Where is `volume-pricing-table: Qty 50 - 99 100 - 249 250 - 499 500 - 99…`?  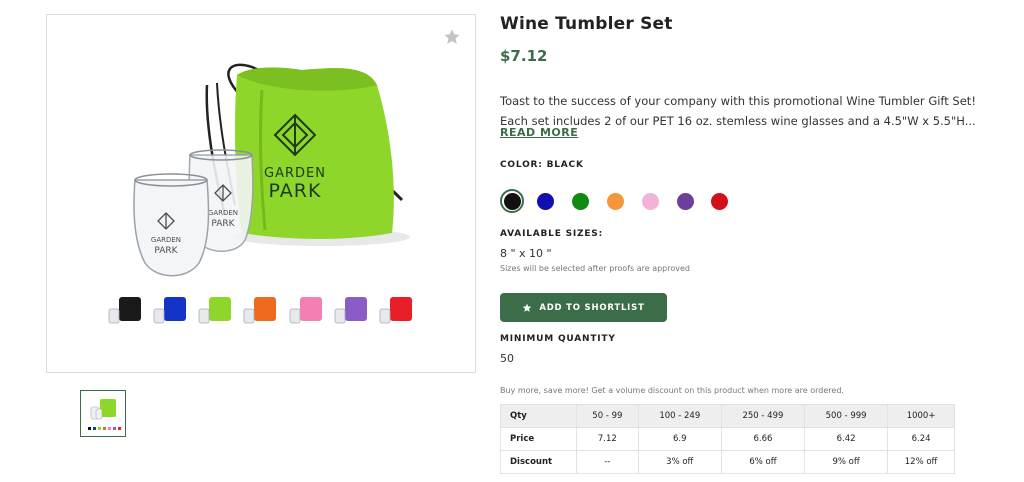 volume-pricing-table: Qty 50 - 99 100 - 249 250 - 499 500 - 99… is located at coordinates (727, 439).